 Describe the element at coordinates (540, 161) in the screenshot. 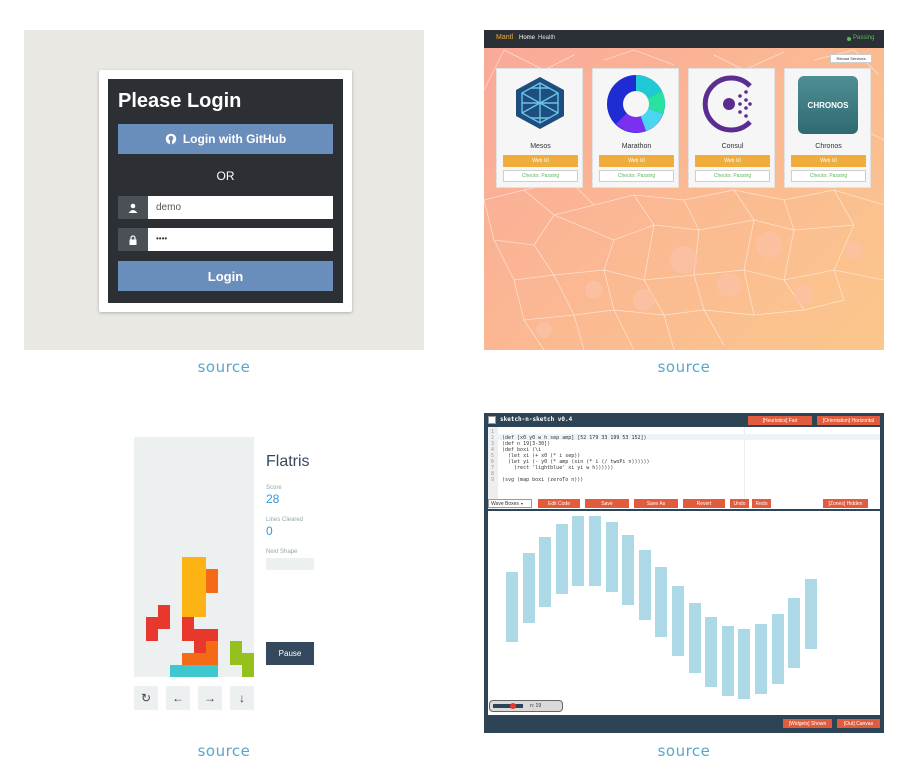

I see `mesos-web-ui-button: Web UI` at that location.